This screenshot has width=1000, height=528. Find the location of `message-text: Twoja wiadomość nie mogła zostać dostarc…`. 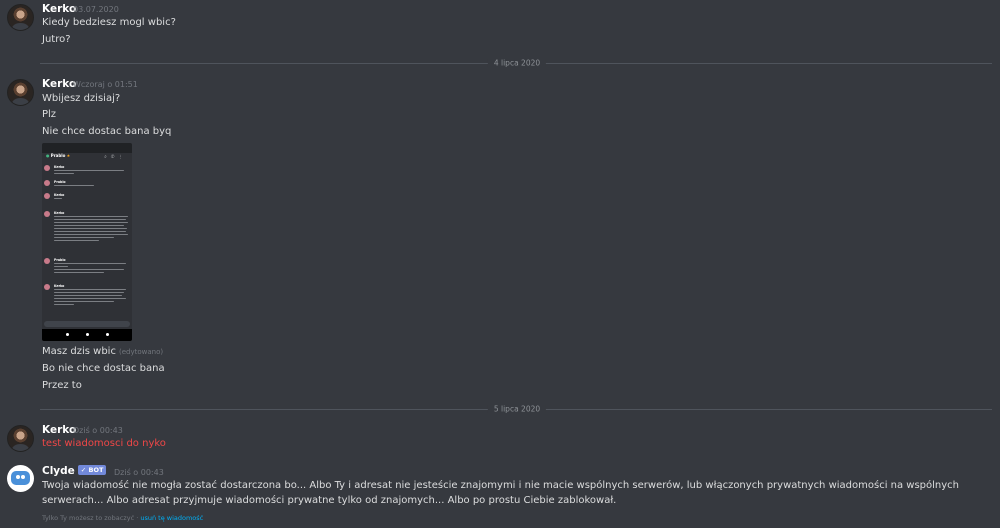

message-text: Twoja wiadomość nie mogła zostać dostarc… is located at coordinates (501, 493).